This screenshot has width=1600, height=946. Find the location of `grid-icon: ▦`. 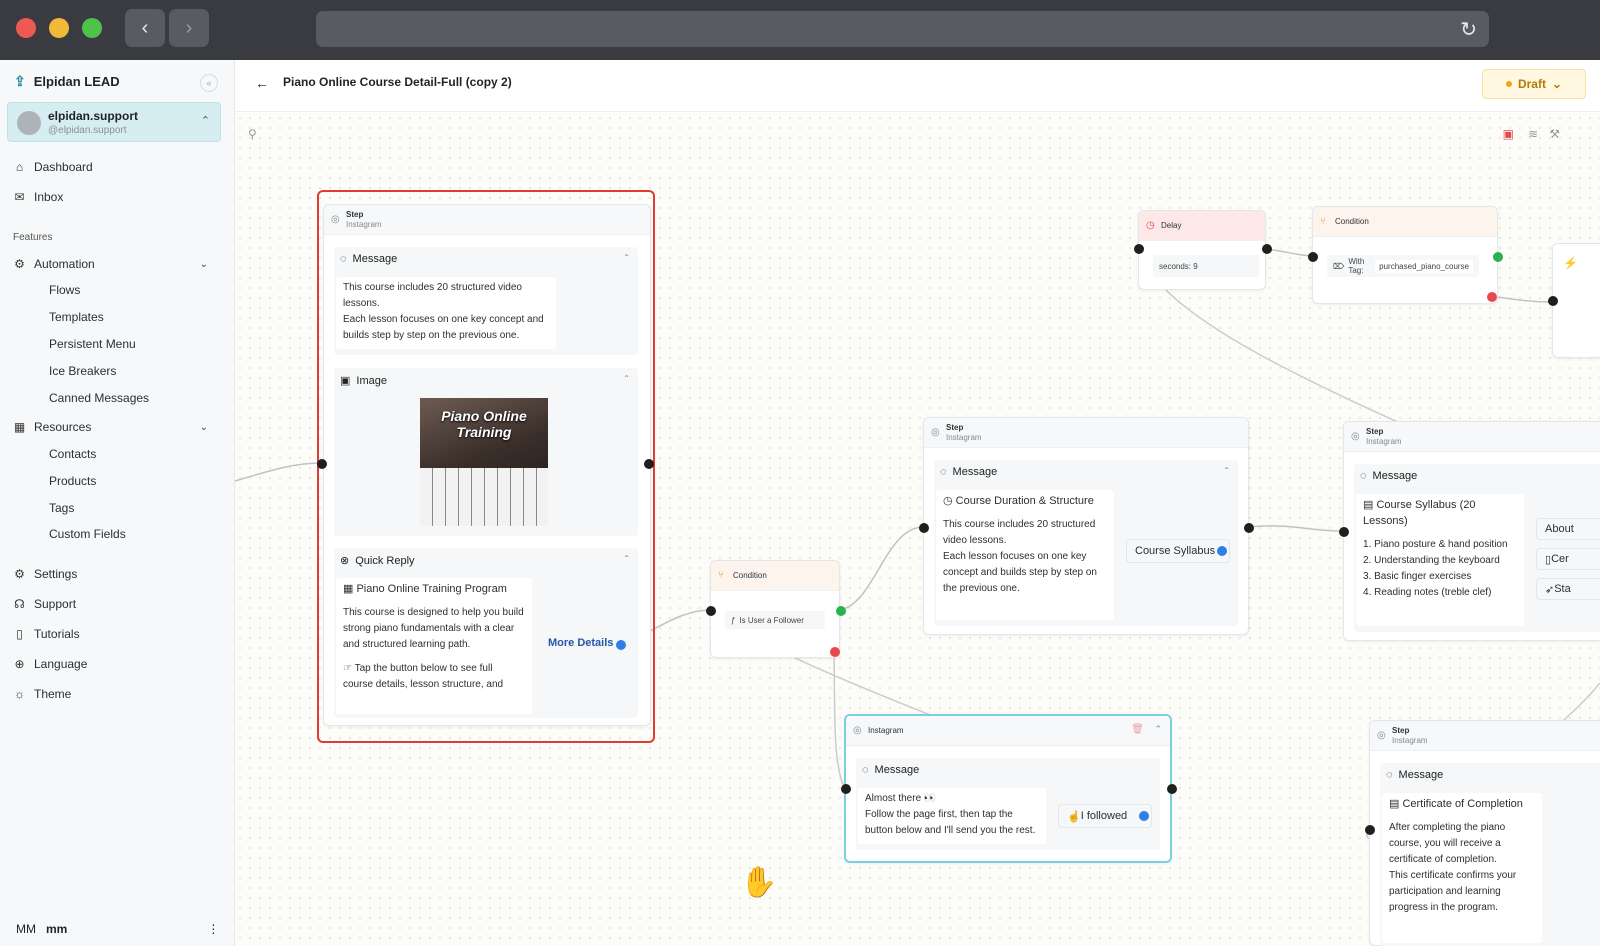

grid-icon: ▦ is located at coordinates (19, 427).